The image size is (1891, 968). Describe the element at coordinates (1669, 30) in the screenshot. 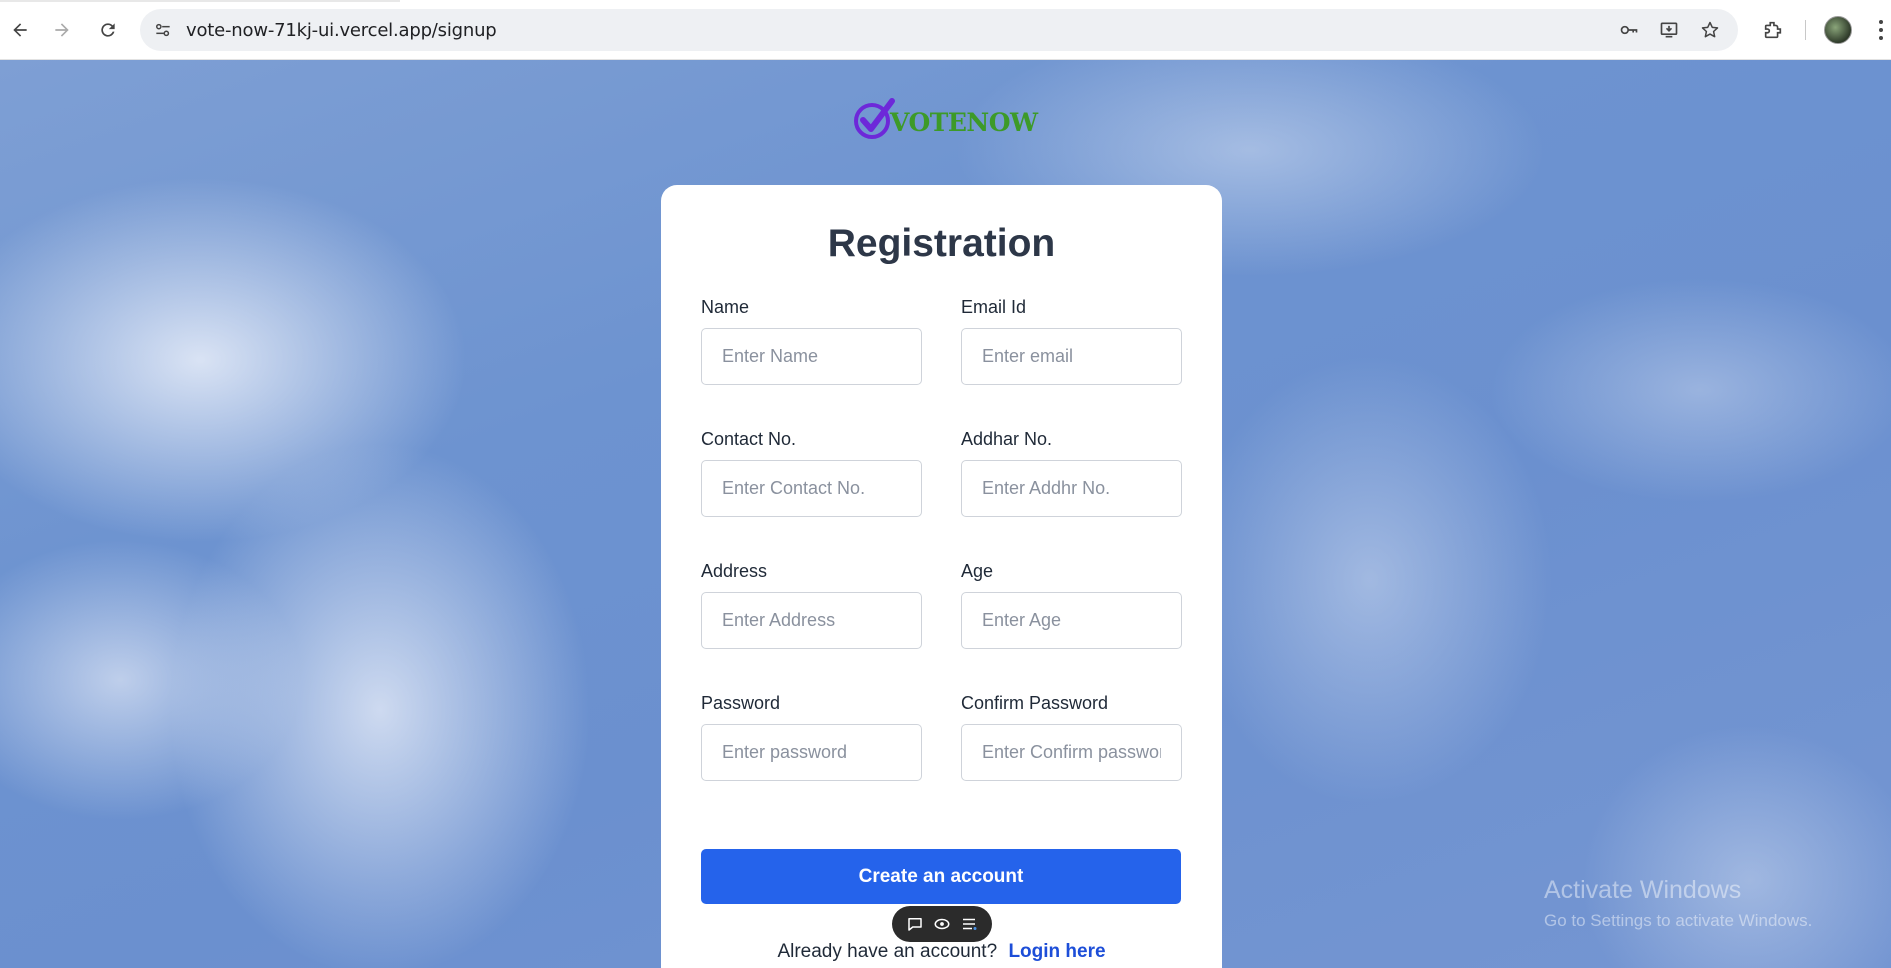

I see `install-app-icon` at that location.